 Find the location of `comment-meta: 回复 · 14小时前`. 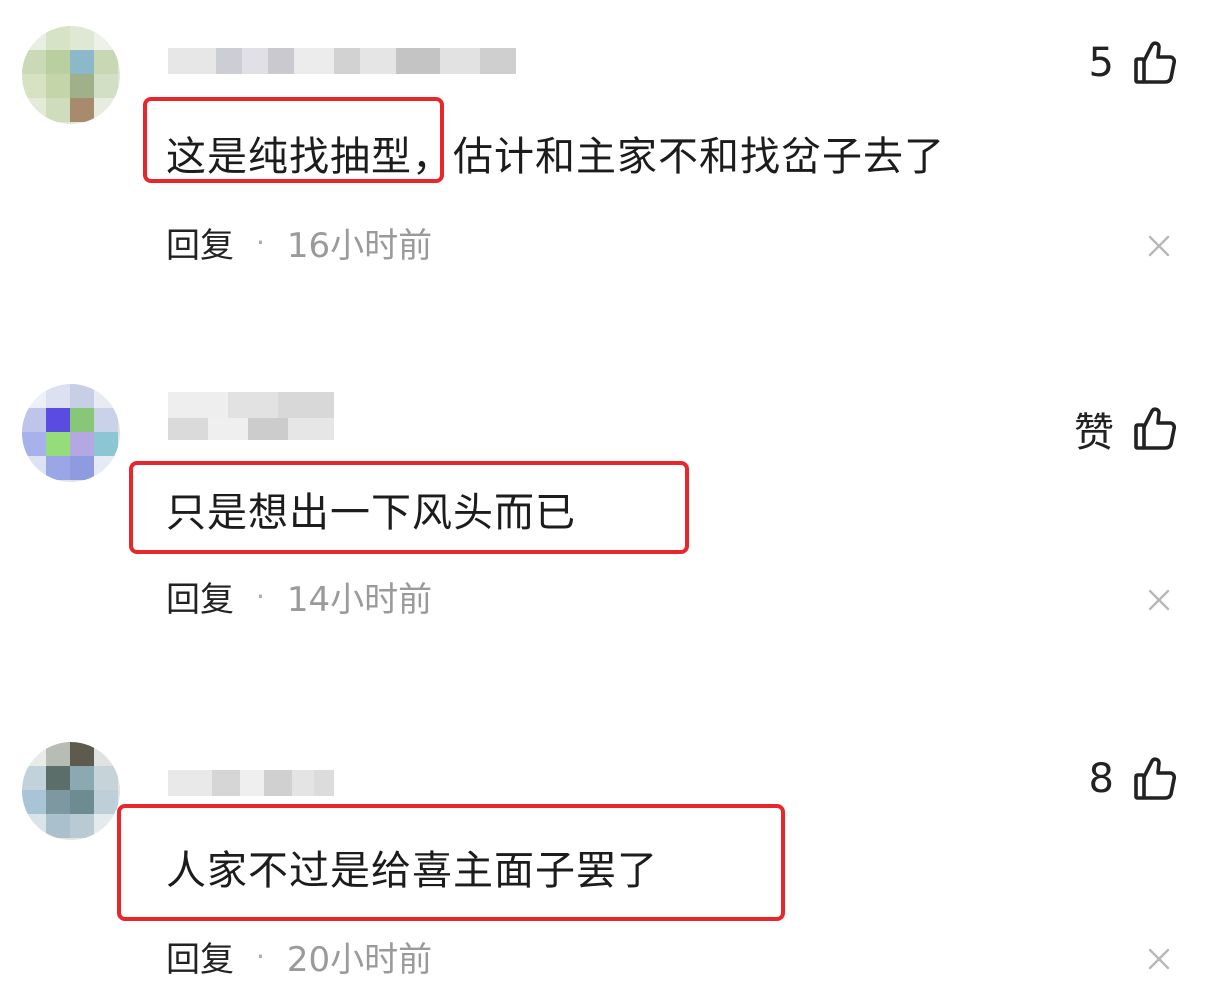

comment-meta: 回复 · 14小时前 is located at coordinates (299, 596).